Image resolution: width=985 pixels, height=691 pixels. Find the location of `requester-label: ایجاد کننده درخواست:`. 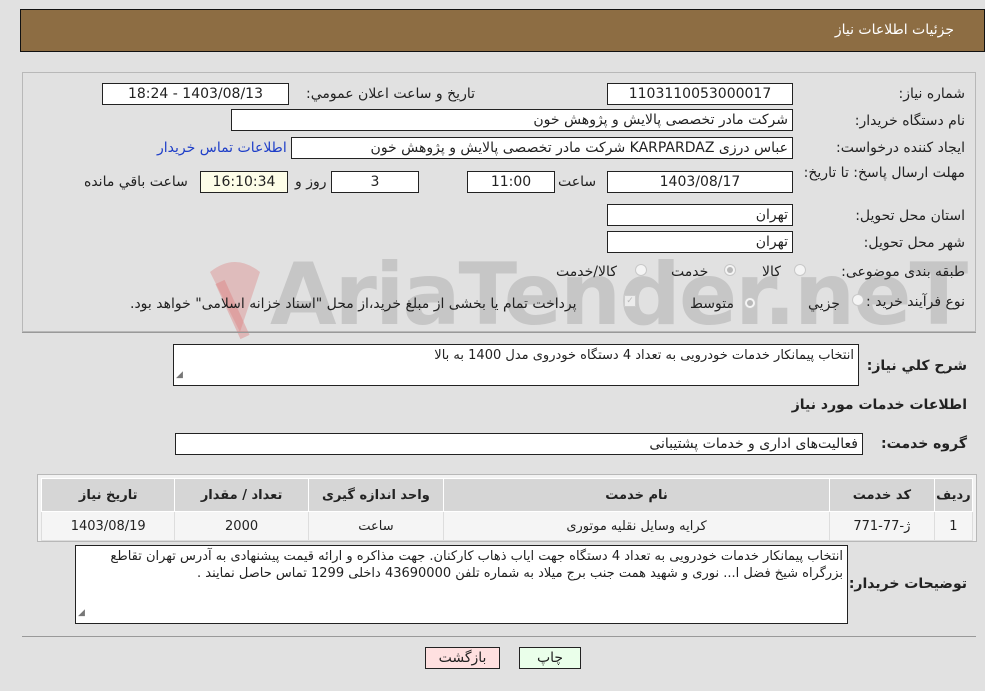

requester-label: ایجاد کننده درخواست: is located at coordinates (900, 148).